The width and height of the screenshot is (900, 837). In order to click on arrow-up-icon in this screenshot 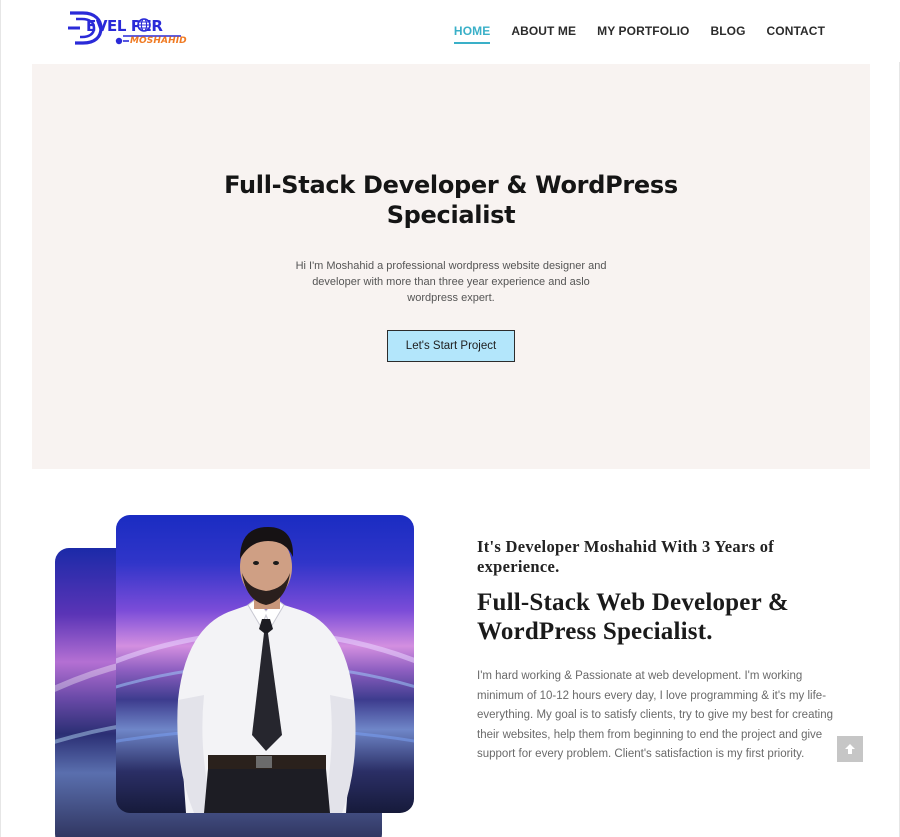, I will do `click(850, 749)`.